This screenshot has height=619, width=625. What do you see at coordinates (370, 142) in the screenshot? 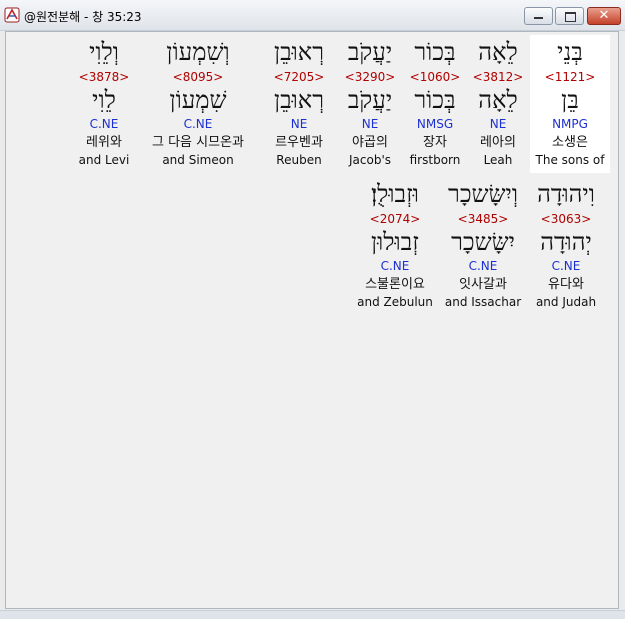
I see `korean-gloss: 야곱의` at bounding box center [370, 142].